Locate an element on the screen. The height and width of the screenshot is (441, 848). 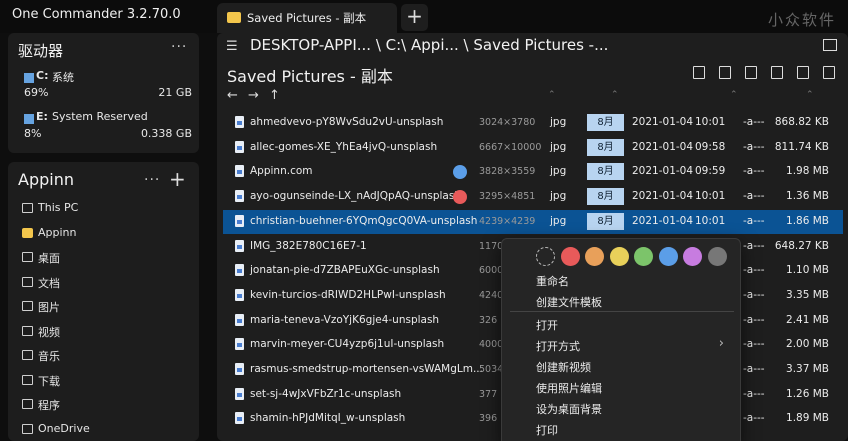
file-size: 2.41 MB is located at coordinates (807, 319).